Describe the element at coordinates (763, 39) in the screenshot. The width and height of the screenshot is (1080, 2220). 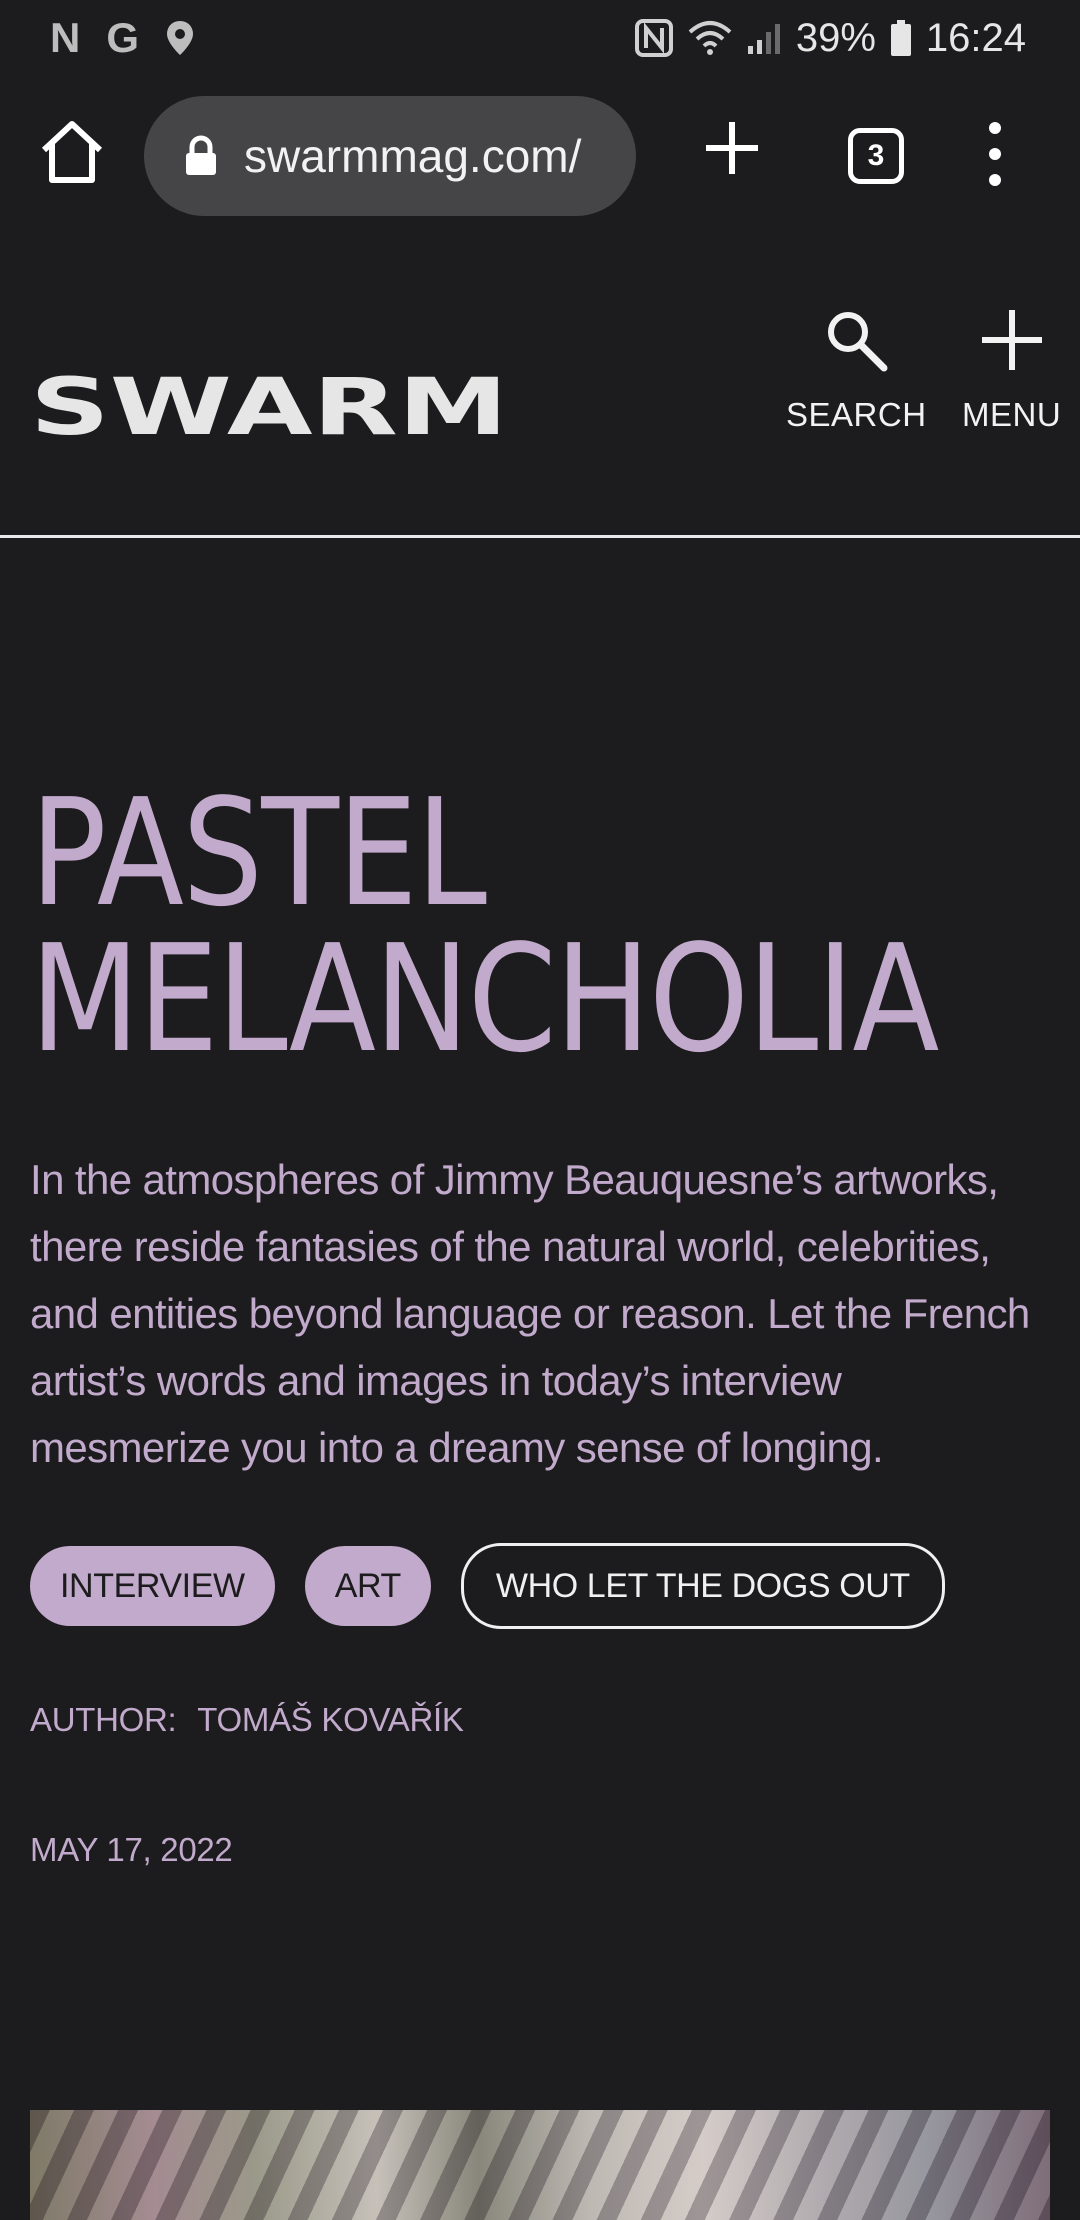
I see `signal-icon` at that location.